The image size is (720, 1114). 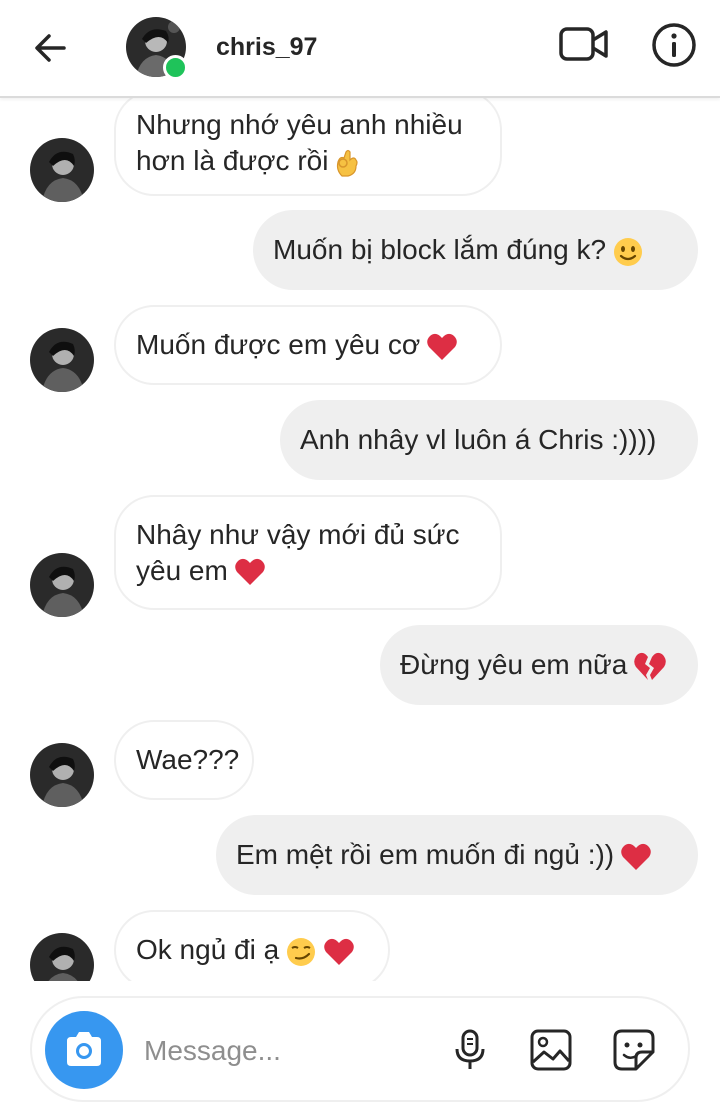 I want to click on message-bubble-incoming: Nhưng nhớ yêu anh nhiều hơn là được rồi, so click(x=308, y=146).